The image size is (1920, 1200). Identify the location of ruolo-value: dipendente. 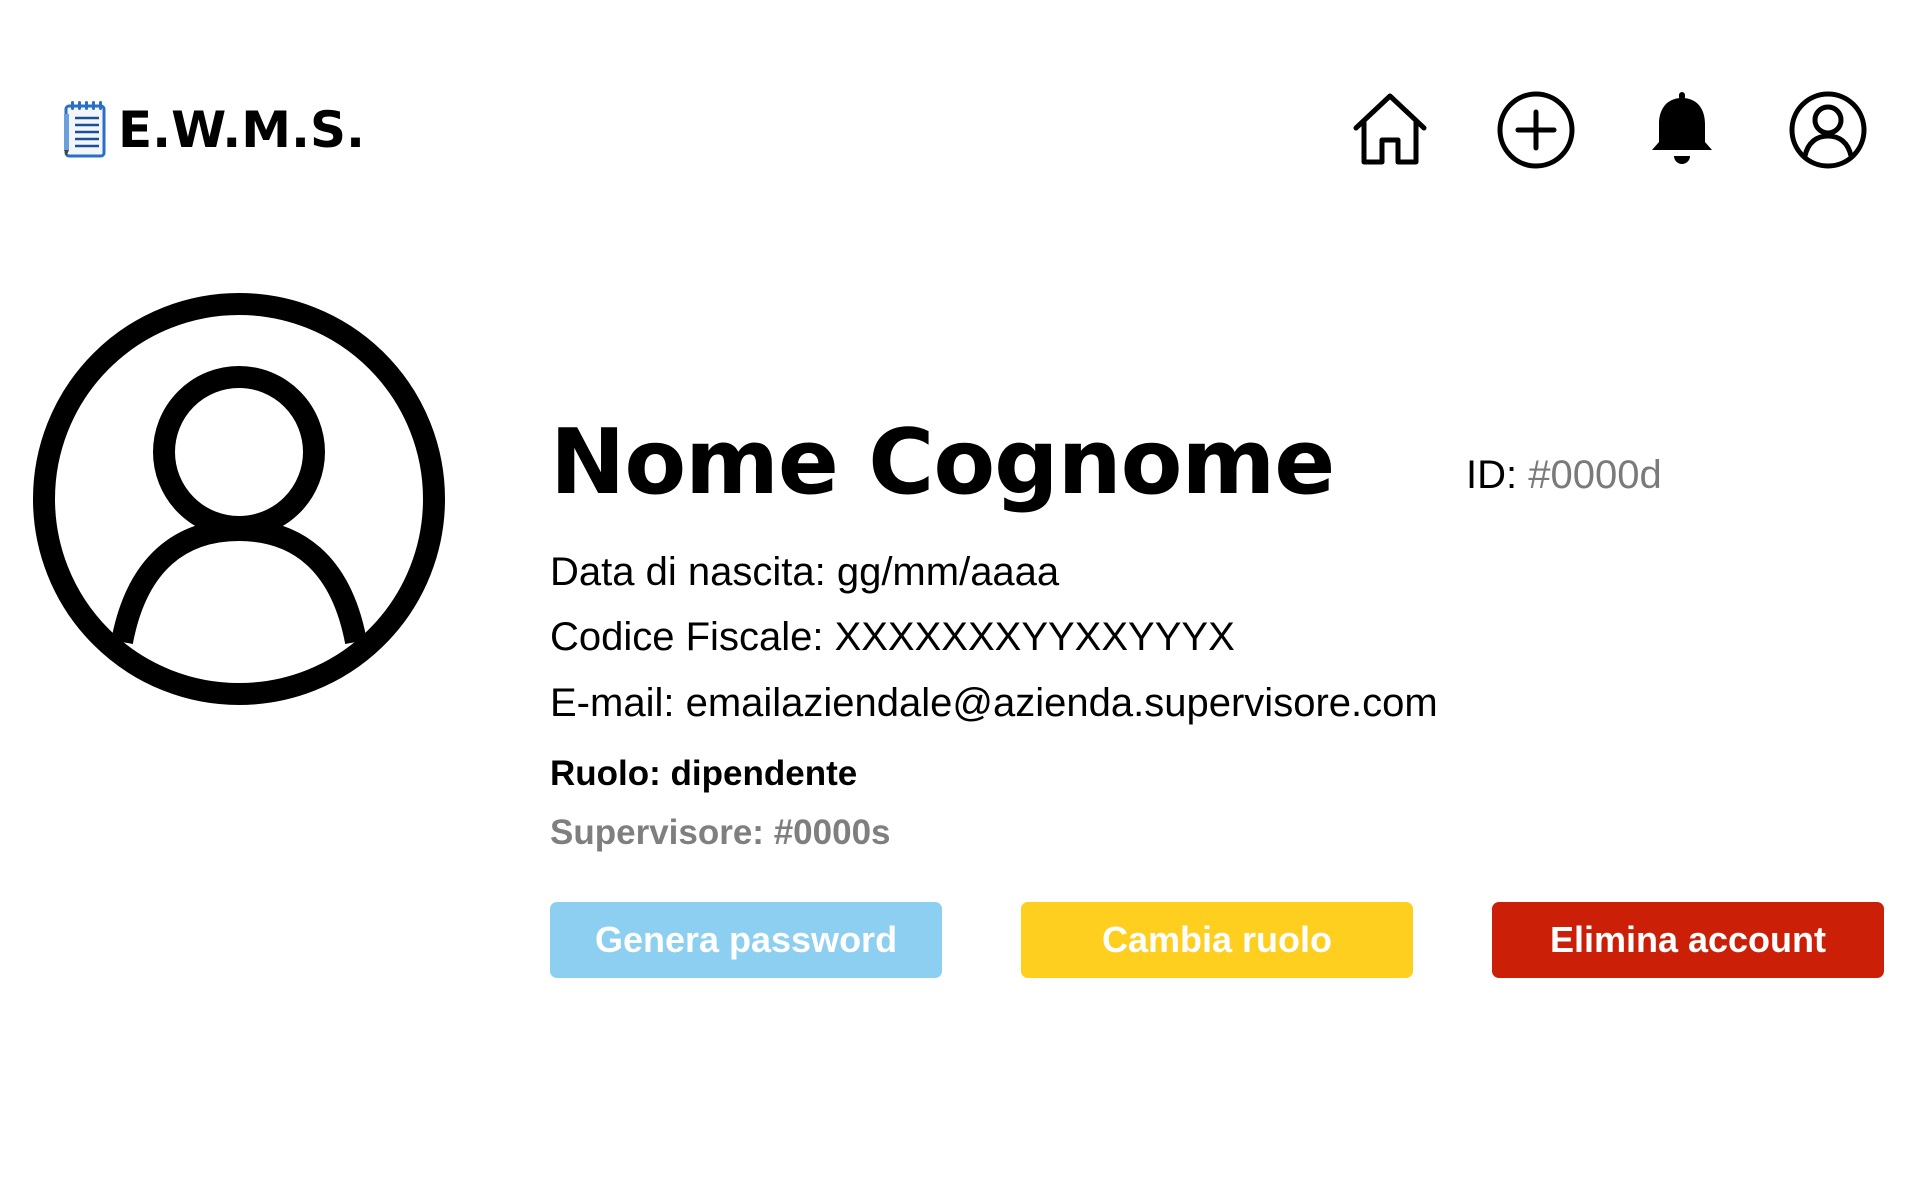
(764, 773).